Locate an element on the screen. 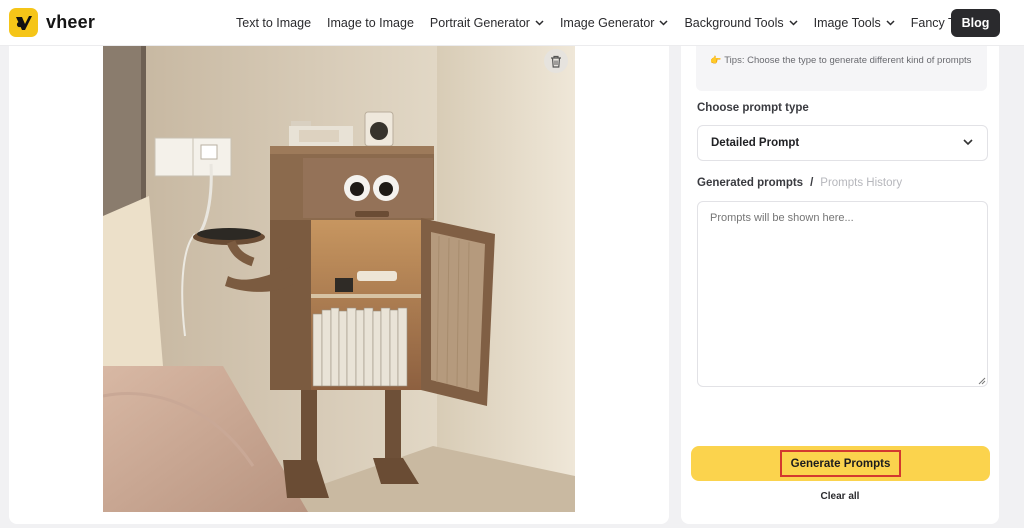 The height and width of the screenshot is (528, 1024). prompt-tabs: Generated prompts / Prompts History is located at coordinates (799, 183).